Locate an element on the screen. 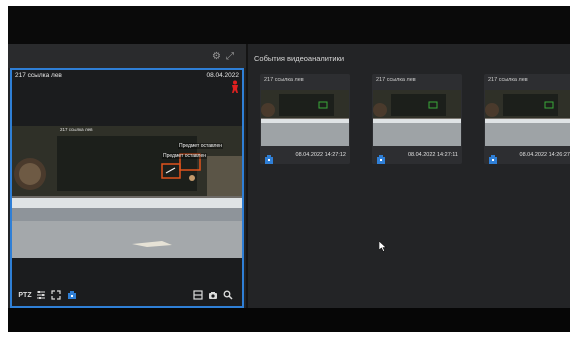 The image size is (576, 337). event-timestamp: 08.04.2022 14:27:11 is located at coordinates (432, 155).